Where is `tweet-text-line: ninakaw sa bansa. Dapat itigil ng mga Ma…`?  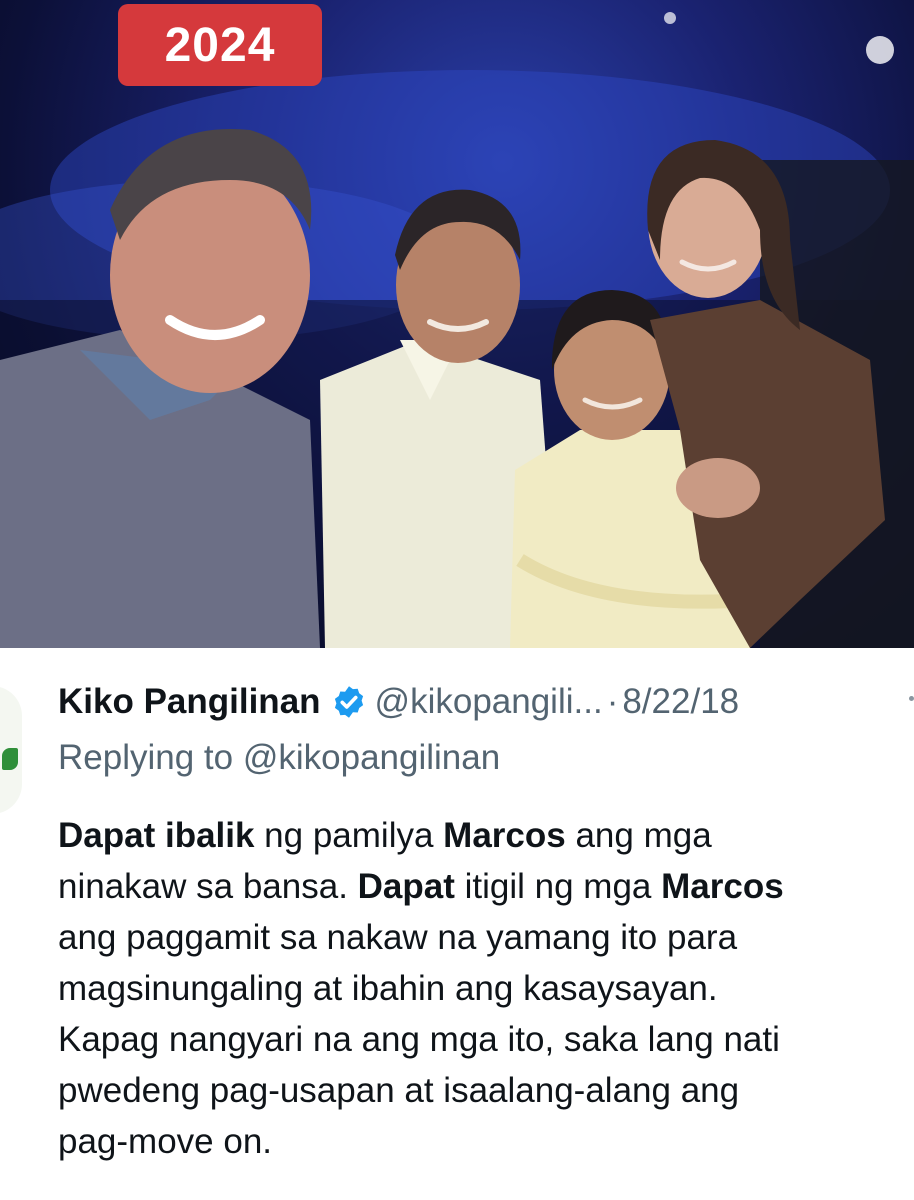
tweet-text-line: ninakaw sa bansa. Dapat itigil ng mga Ma… is located at coordinates (486, 886).